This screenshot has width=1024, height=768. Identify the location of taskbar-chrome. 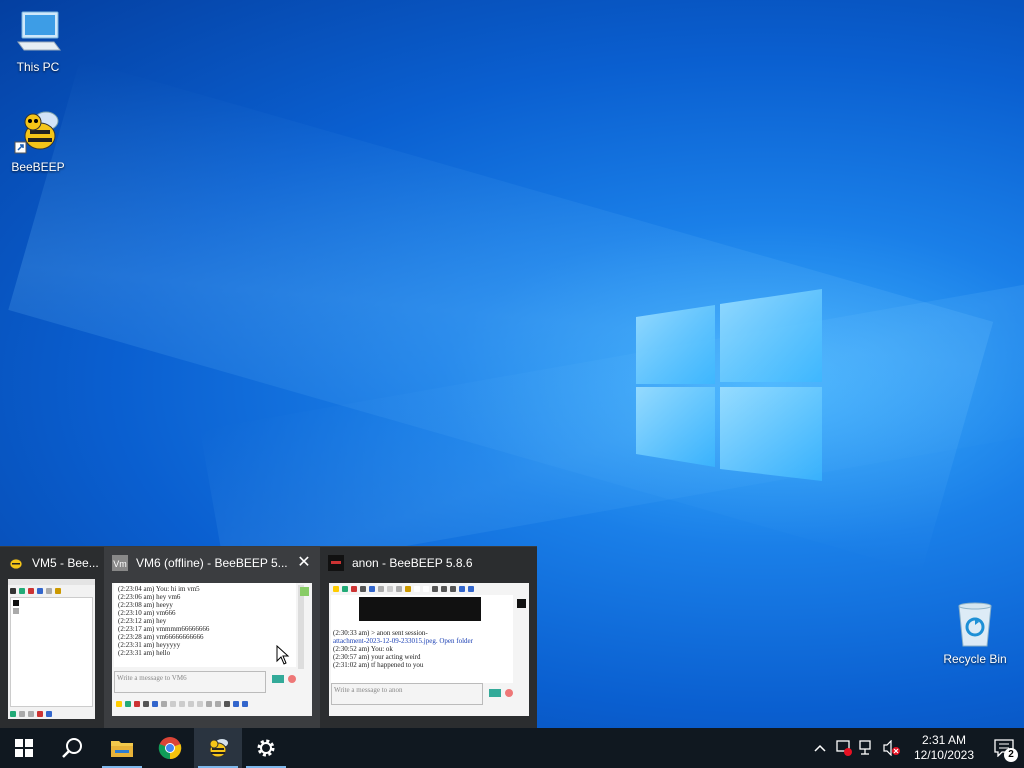
(170, 748).